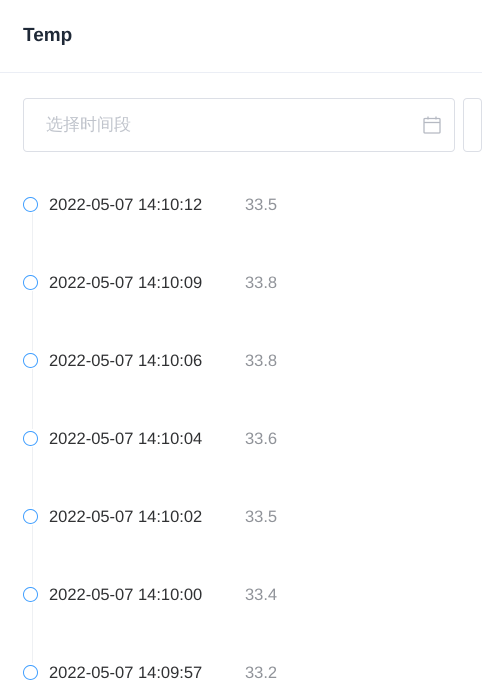  I want to click on calendar-icon, so click(431, 125).